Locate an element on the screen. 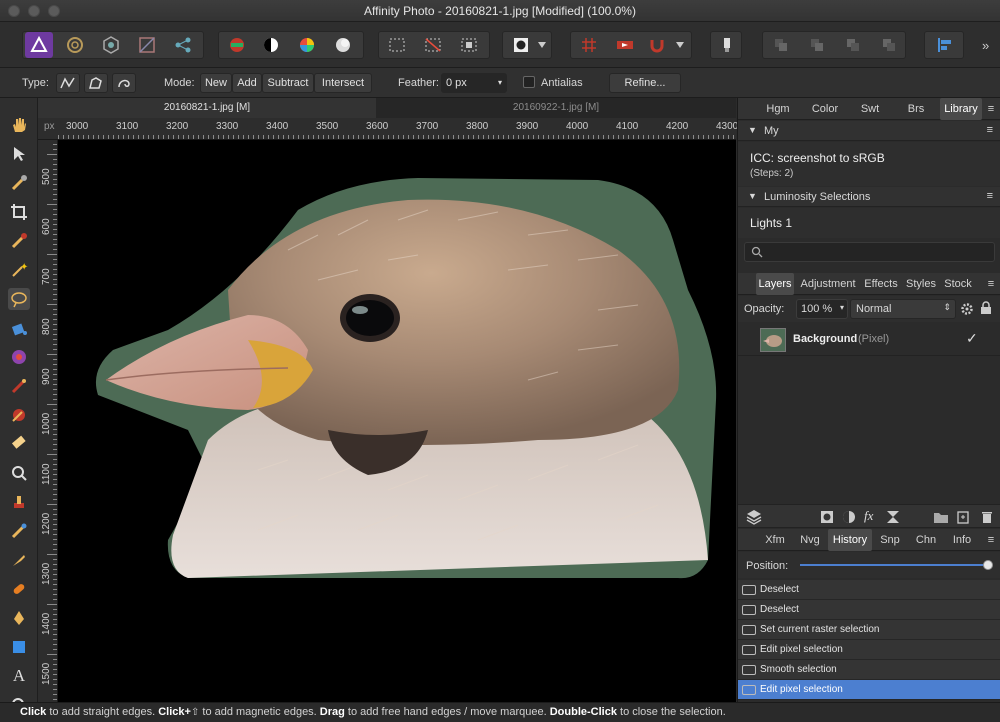 This screenshot has height=722, width=1000. flood-fill-tool-icon is located at coordinates (19, 328).